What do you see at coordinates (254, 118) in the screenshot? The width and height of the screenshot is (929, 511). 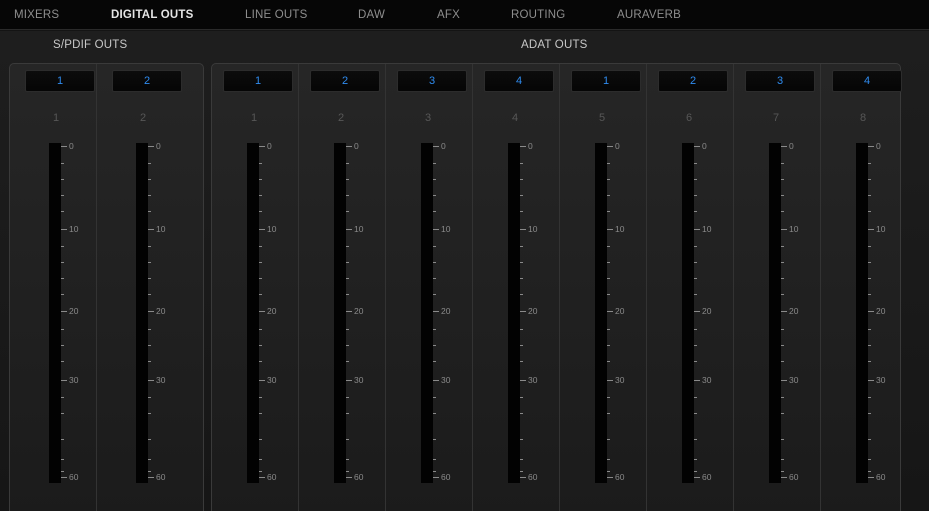 I see `channel-number-label: 1` at bounding box center [254, 118].